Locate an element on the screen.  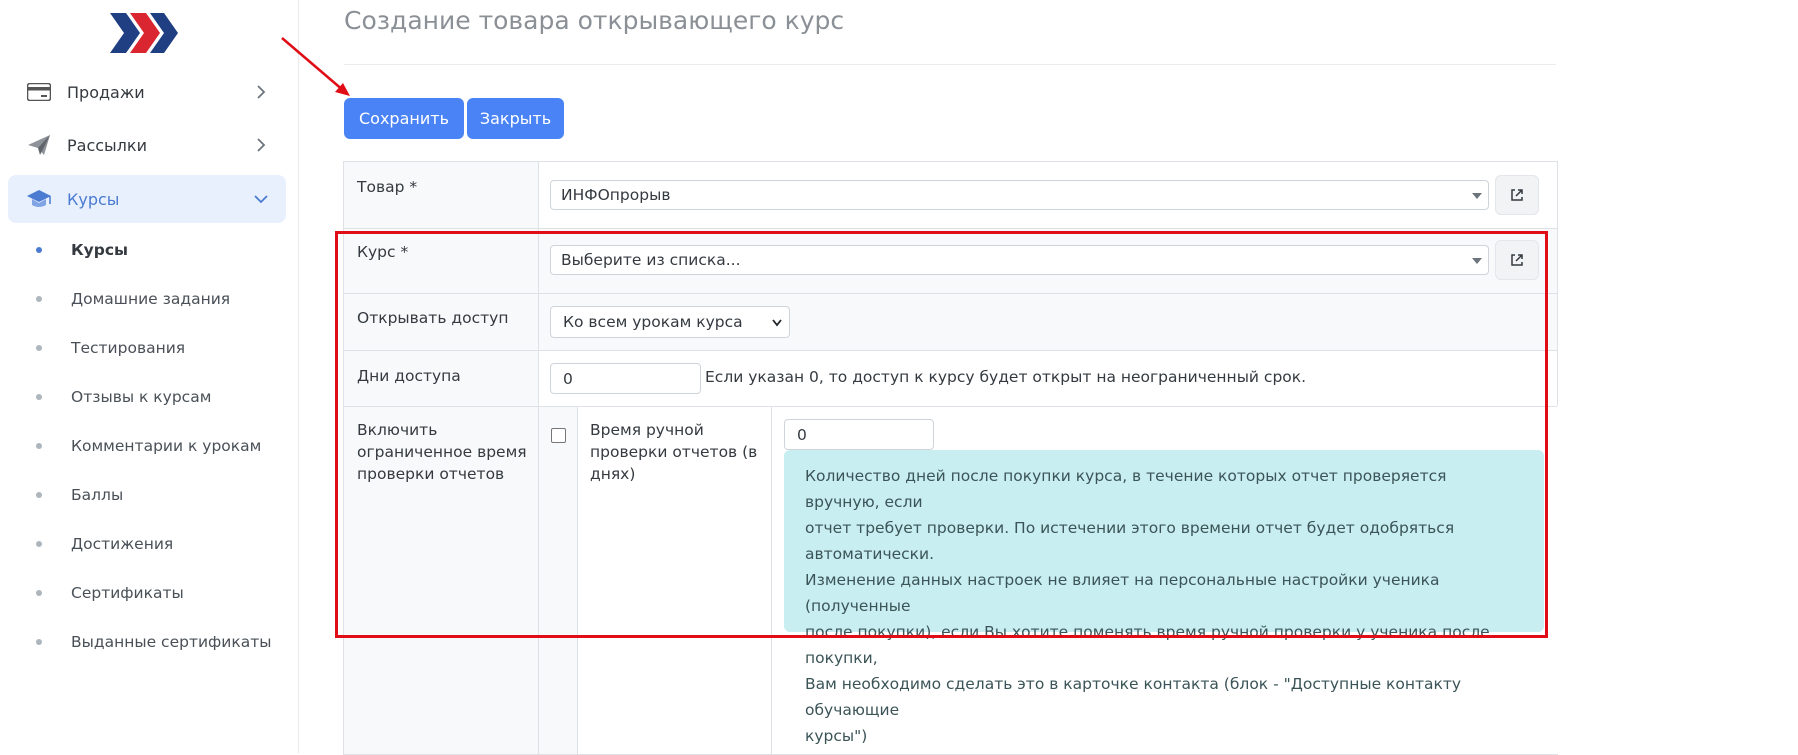
open-access-label: Открывать доступ is located at coordinates (433, 318).